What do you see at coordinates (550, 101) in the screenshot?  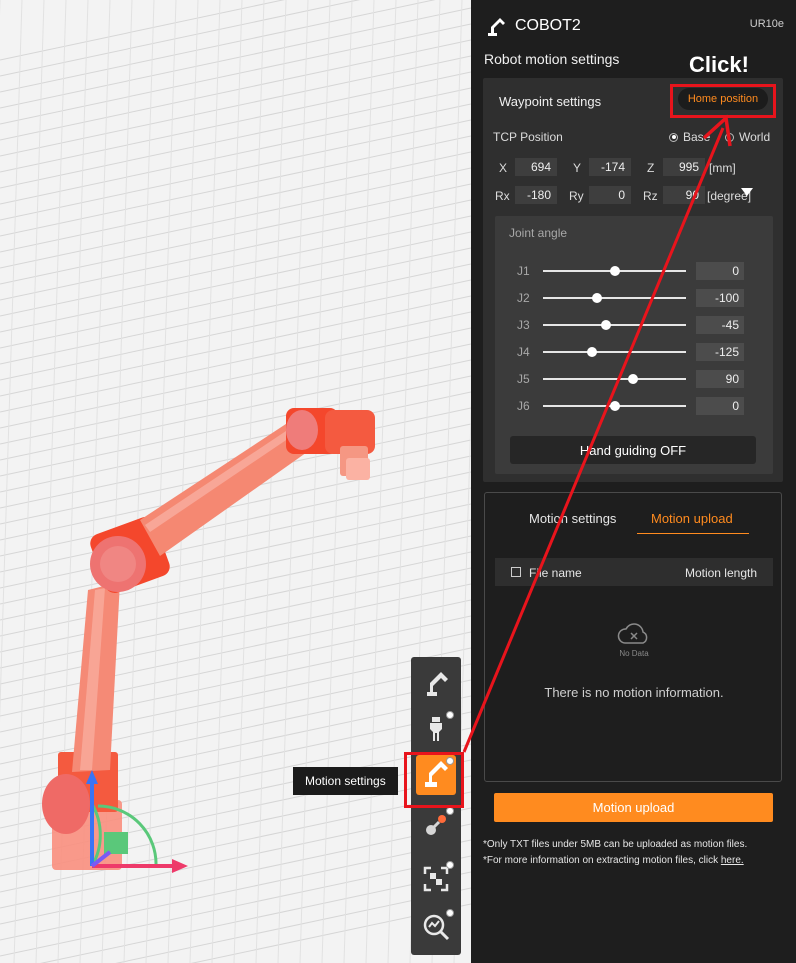 I see `waypoint-title: Waypoint settings` at bounding box center [550, 101].